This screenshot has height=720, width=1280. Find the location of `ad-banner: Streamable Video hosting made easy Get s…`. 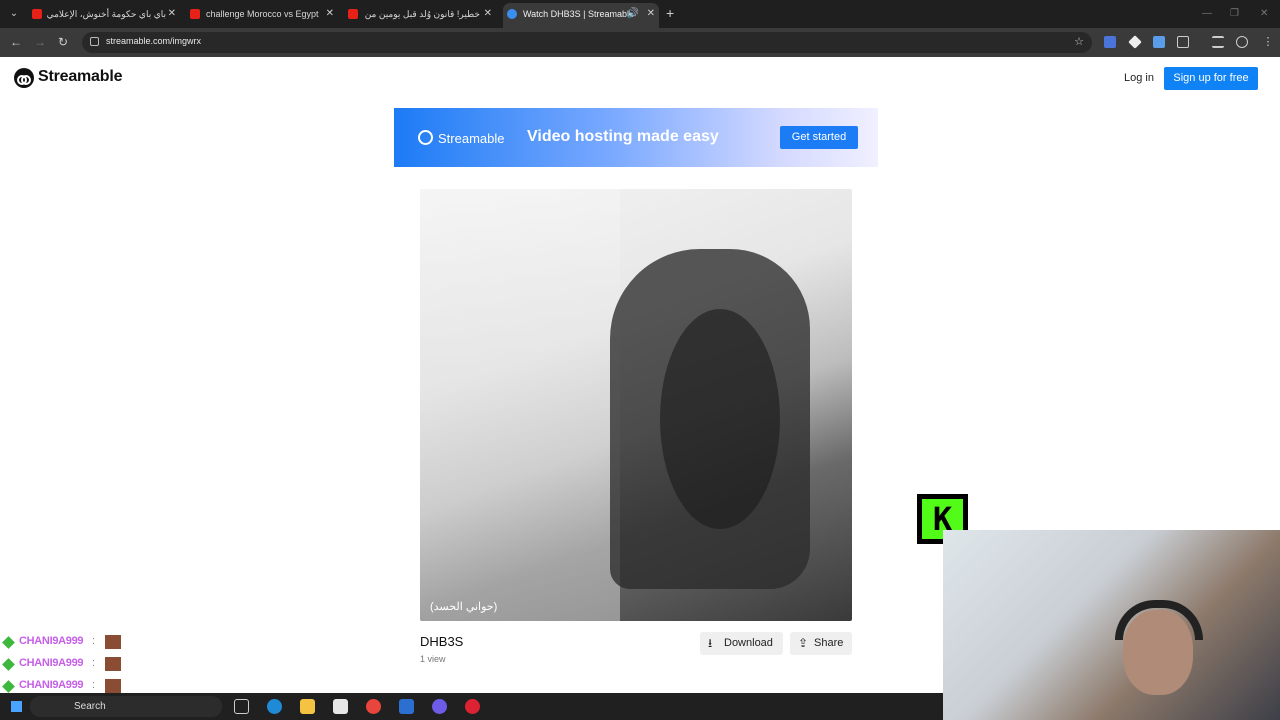

ad-banner: Streamable Video hosting made easy Get s… is located at coordinates (636, 137).